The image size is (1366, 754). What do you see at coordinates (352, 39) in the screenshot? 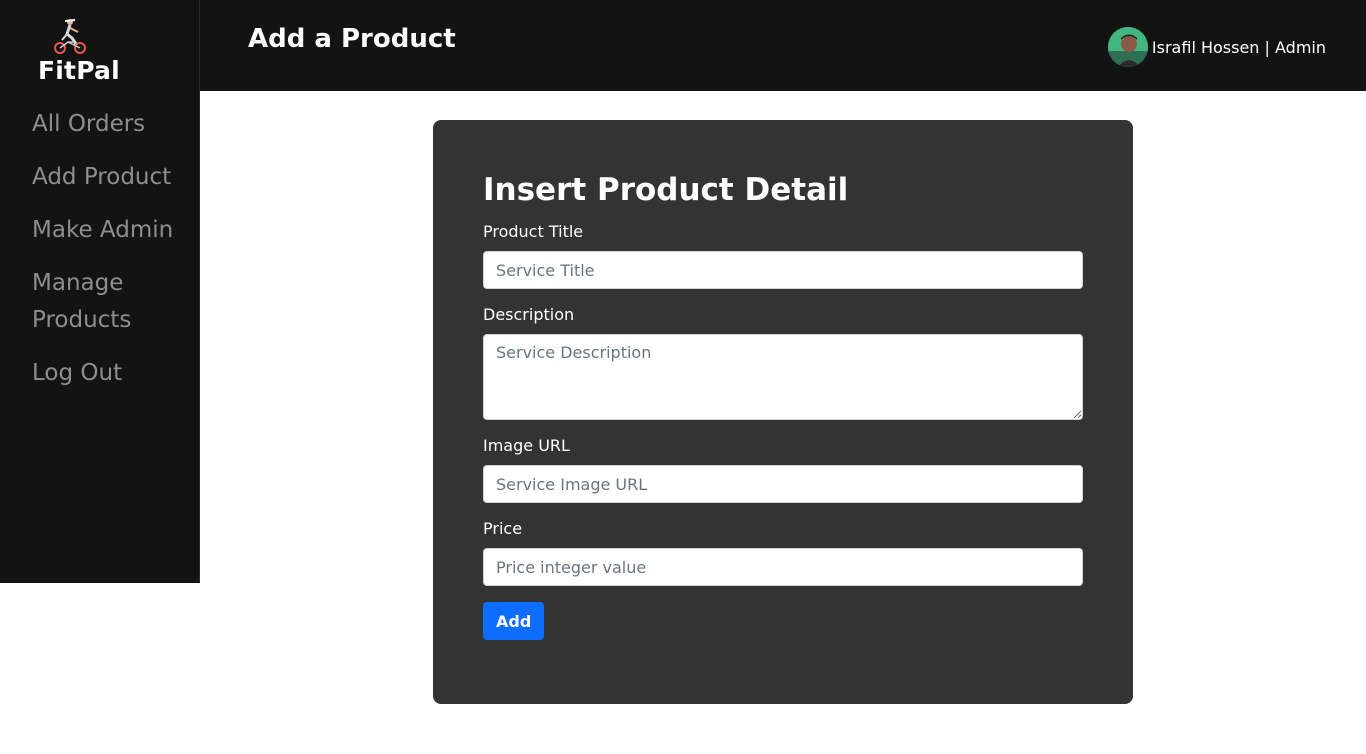
I see `page-title: Add a Product` at bounding box center [352, 39].